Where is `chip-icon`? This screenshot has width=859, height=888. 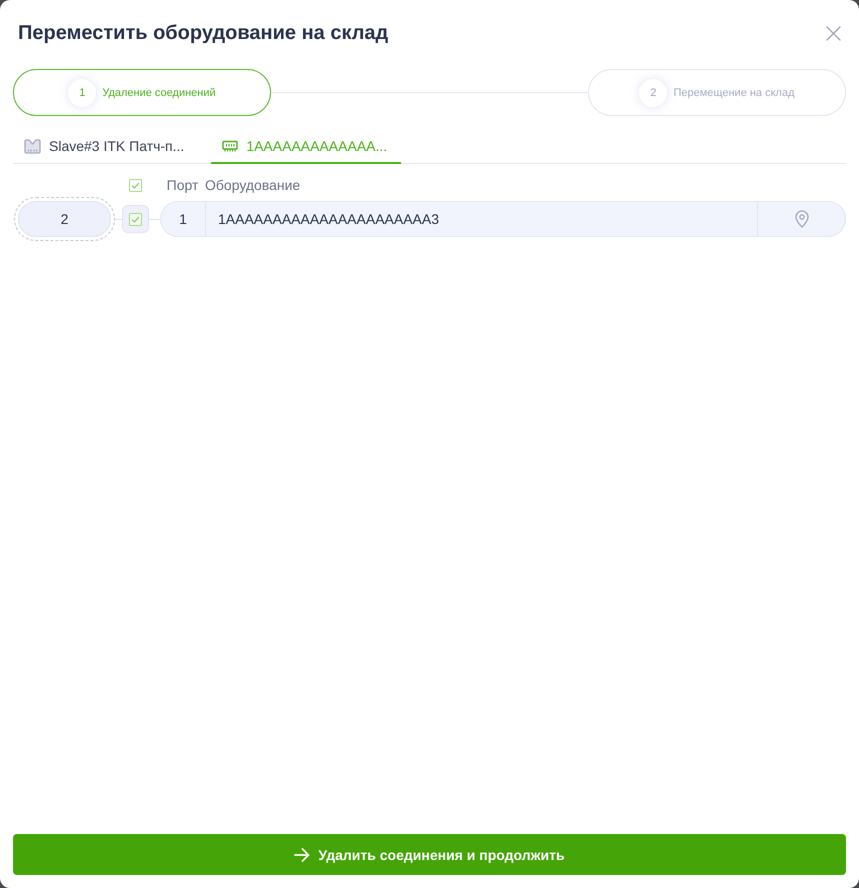
chip-icon is located at coordinates (230, 146).